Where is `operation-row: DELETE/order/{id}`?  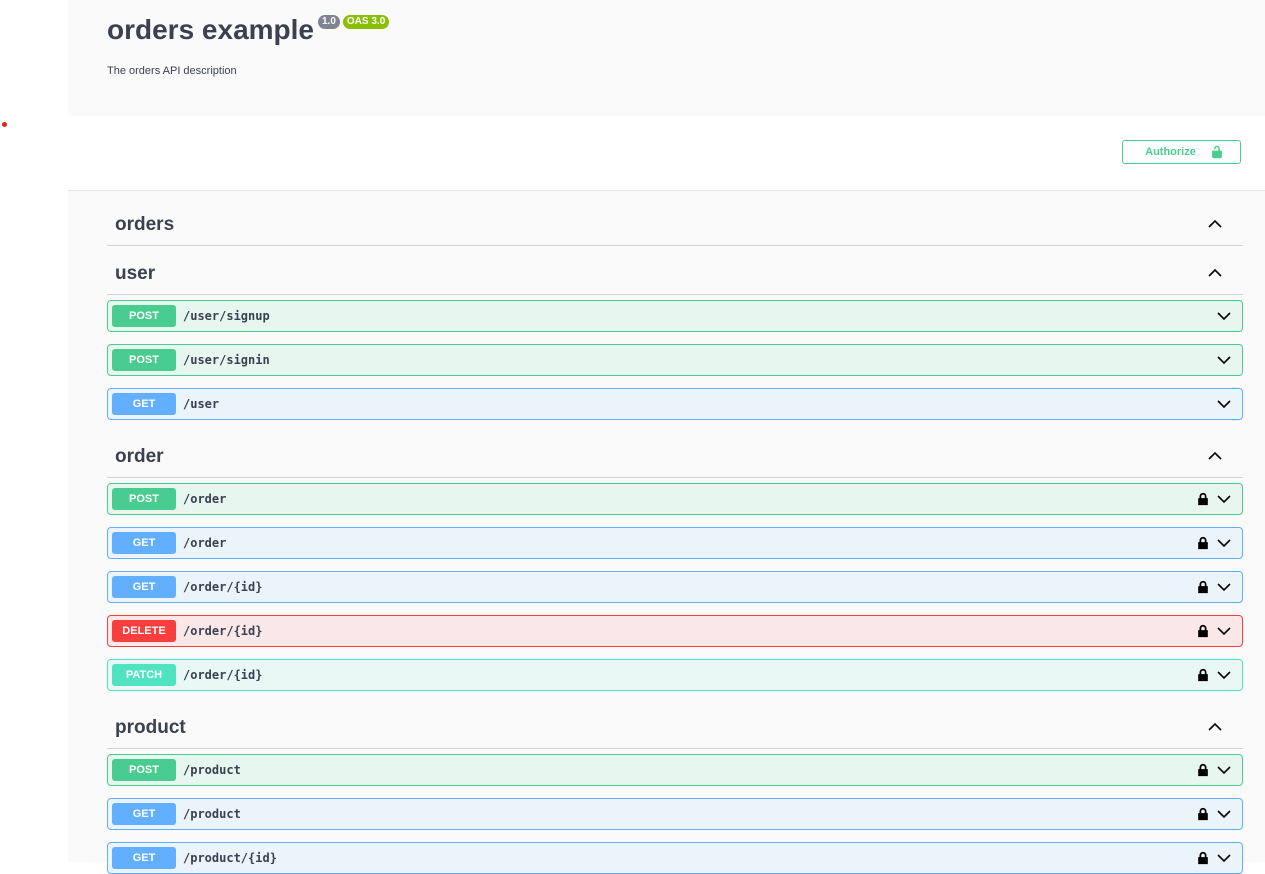 operation-row: DELETE/order/{id} is located at coordinates (675, 631).